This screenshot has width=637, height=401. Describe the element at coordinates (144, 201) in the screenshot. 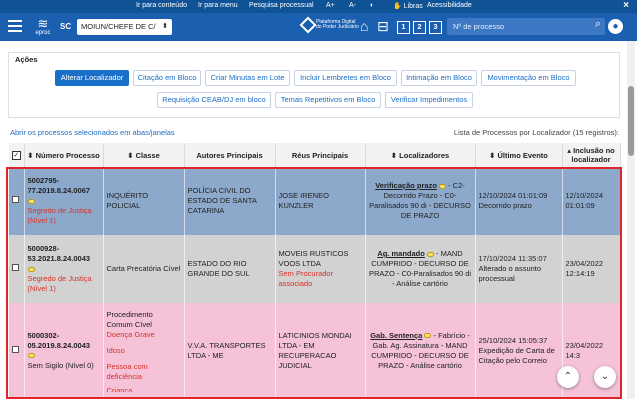

I see `classe-cell: INQUÉRITO POLICIAL` at that location.